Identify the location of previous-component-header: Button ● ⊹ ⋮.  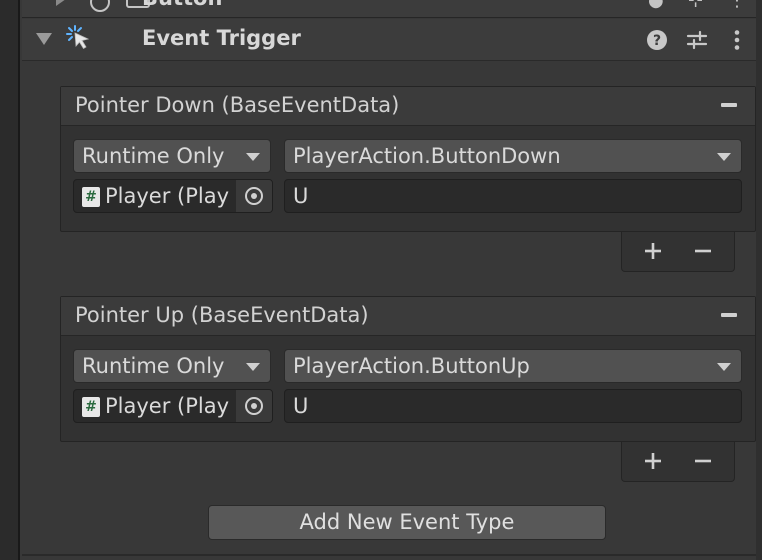
(389, 9).